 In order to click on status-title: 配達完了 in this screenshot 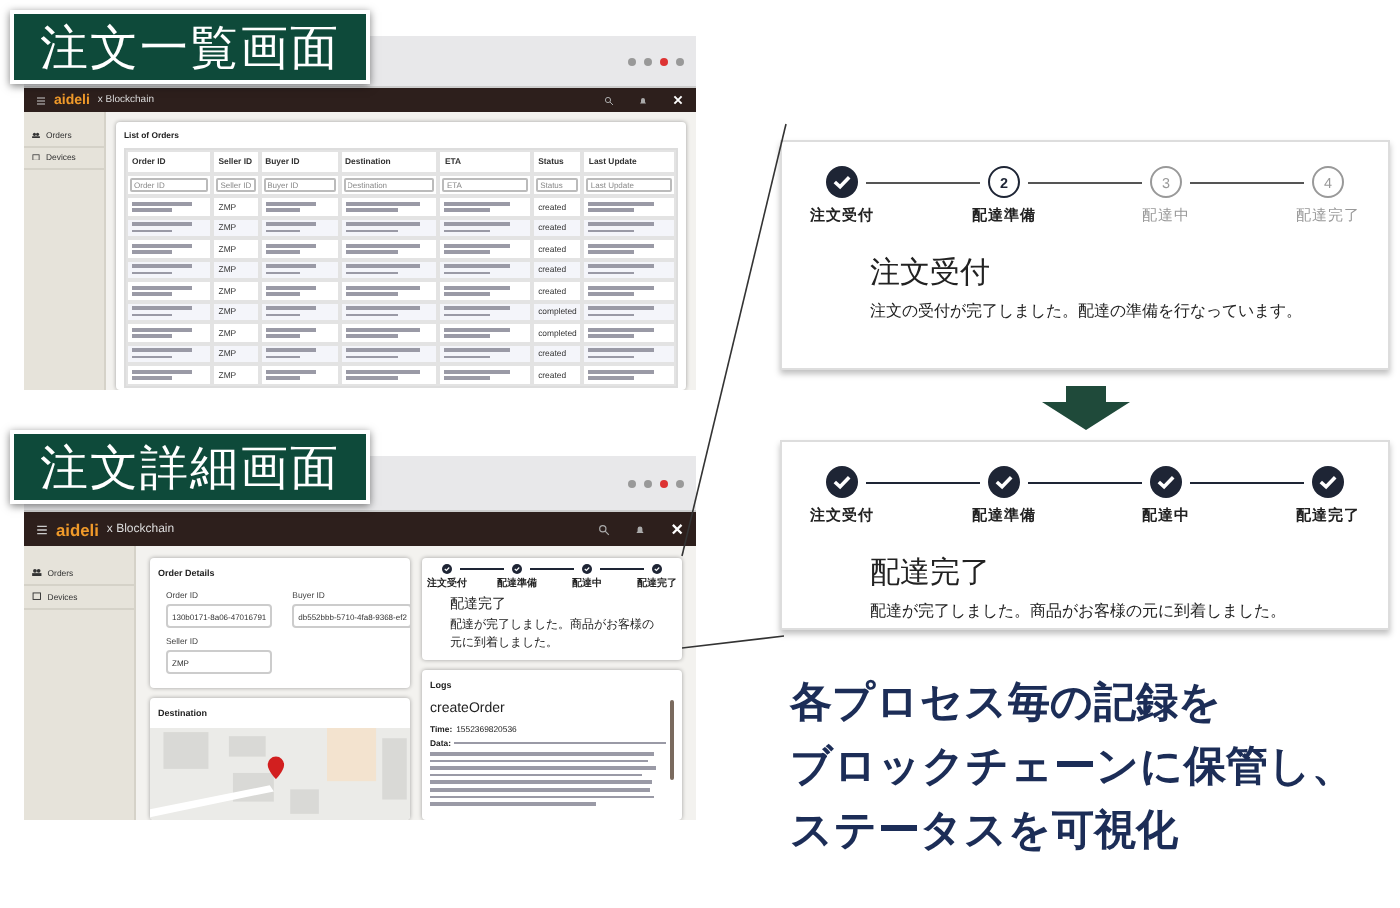, I will do `click(931, 573)`.